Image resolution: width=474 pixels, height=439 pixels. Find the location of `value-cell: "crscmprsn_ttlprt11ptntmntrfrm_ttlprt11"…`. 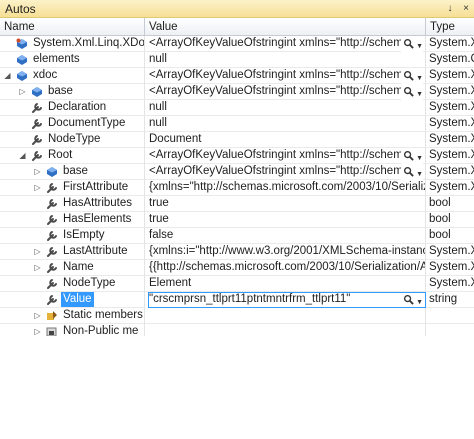

value-cell: "crscmprsn_ttlprt11ptntmntrfrm_ttlprt11"… is located at coordinates (285, 300).